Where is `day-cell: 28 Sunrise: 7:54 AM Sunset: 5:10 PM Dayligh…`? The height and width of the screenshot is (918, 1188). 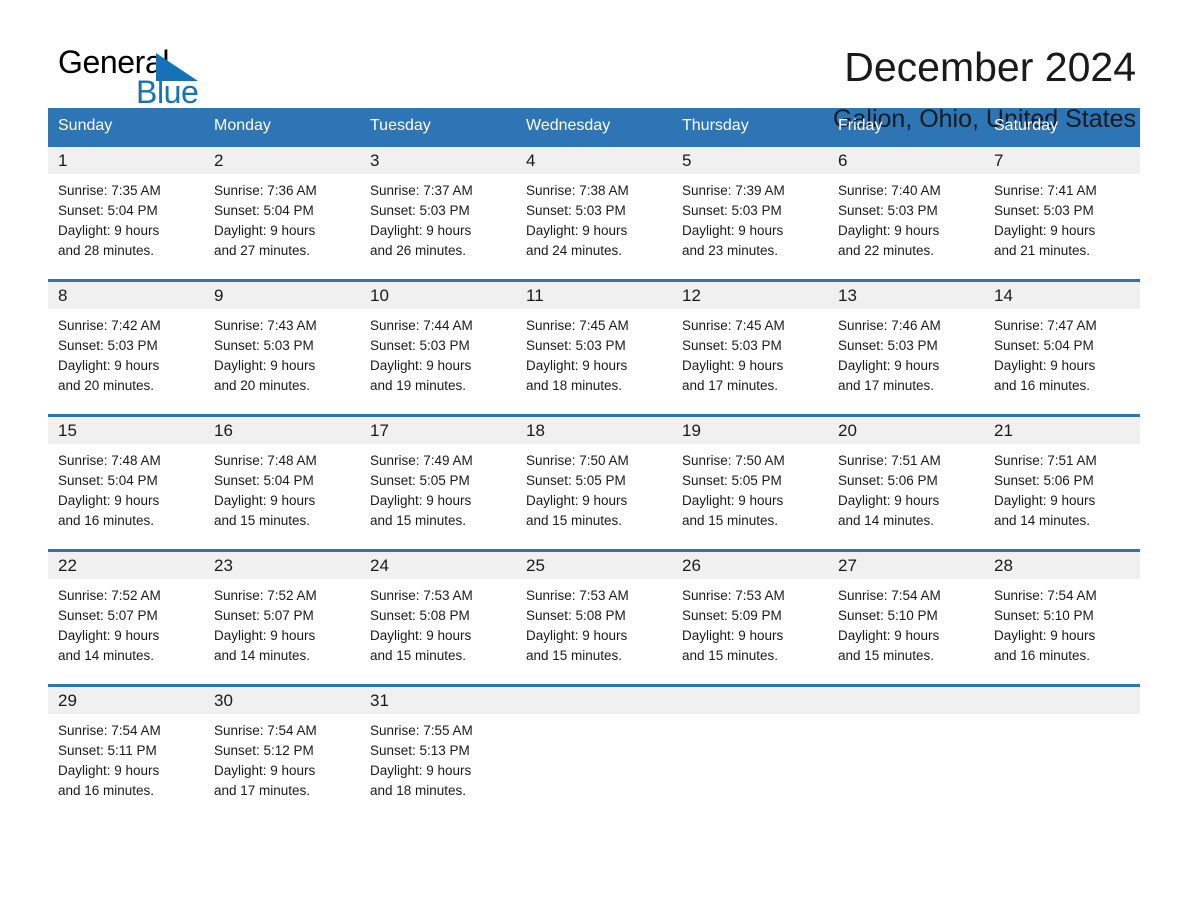 day-cell: 28 Sunrise: 7:54 AM Sunset: 5:10 PM Dayligh… is located at coordinates (1062, 617).